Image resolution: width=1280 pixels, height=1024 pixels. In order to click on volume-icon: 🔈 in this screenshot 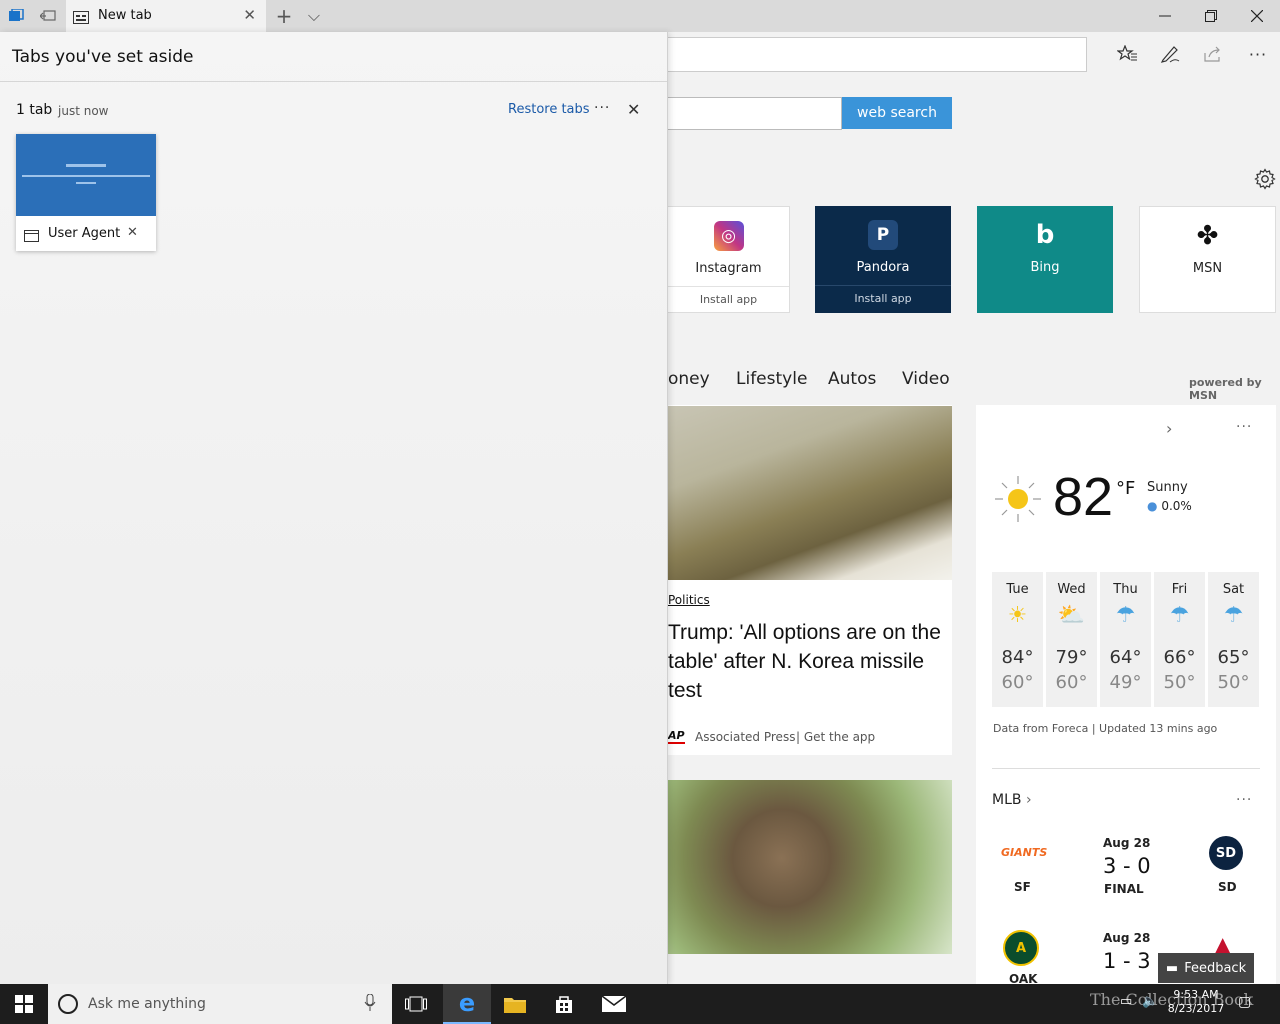, I will do `click(1150, 1001)`.